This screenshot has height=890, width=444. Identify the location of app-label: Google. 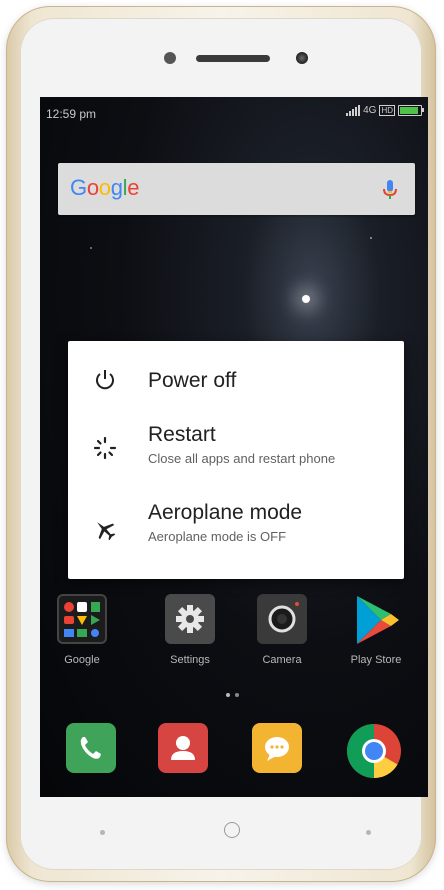
(82, 660).